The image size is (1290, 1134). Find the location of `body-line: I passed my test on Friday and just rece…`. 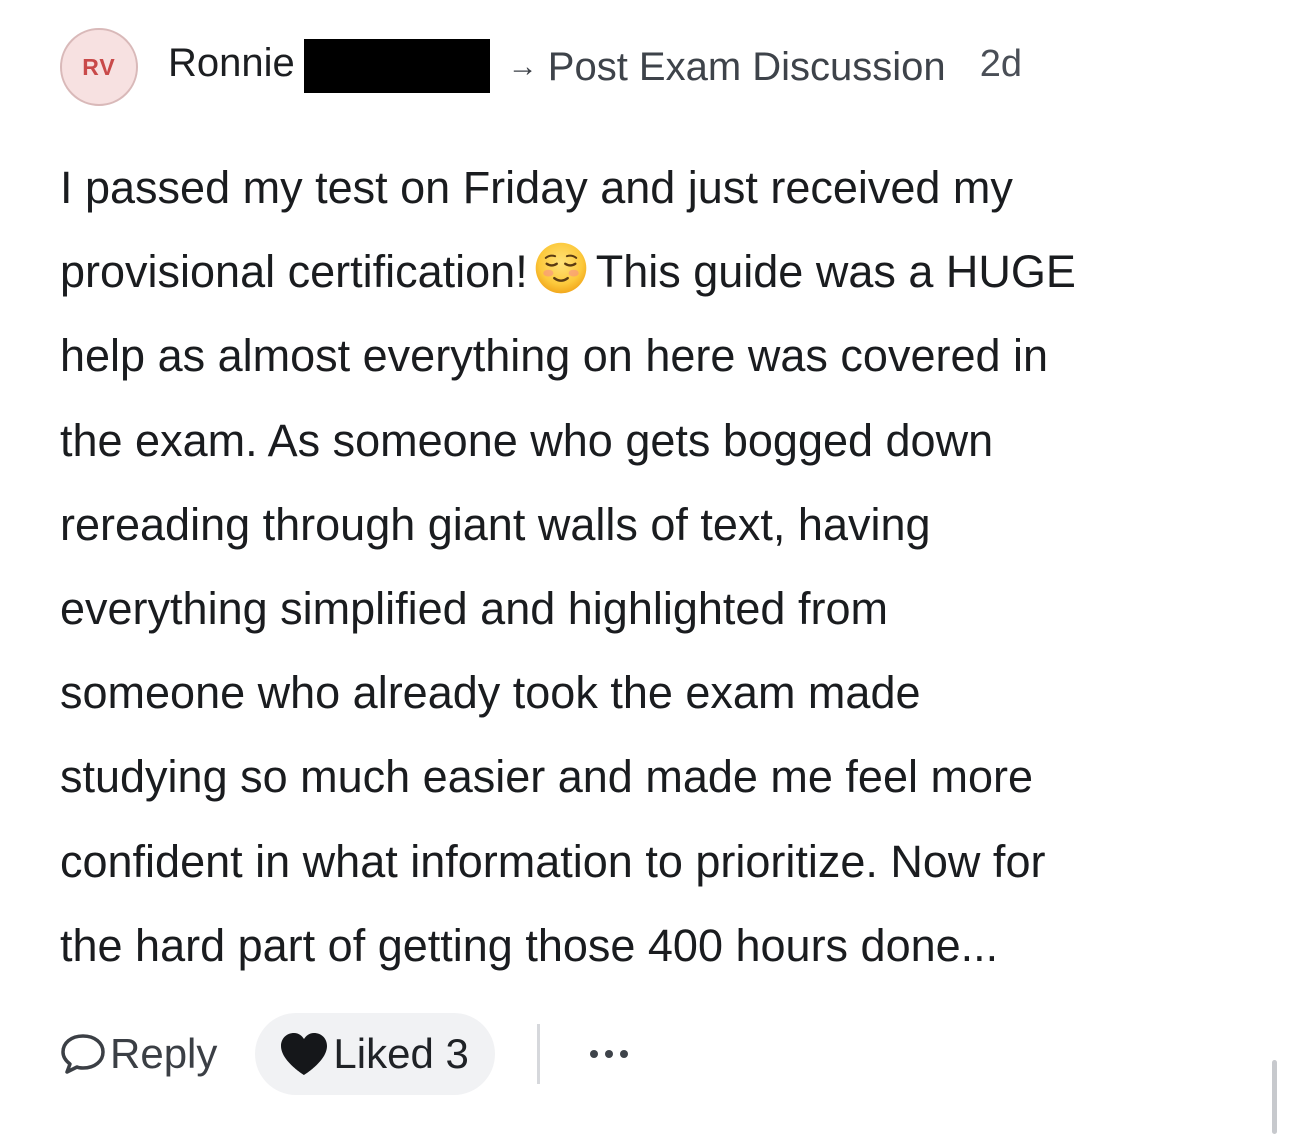

body-line: I passed my test on Friday and just rece… is located at coordinates (536, 187).